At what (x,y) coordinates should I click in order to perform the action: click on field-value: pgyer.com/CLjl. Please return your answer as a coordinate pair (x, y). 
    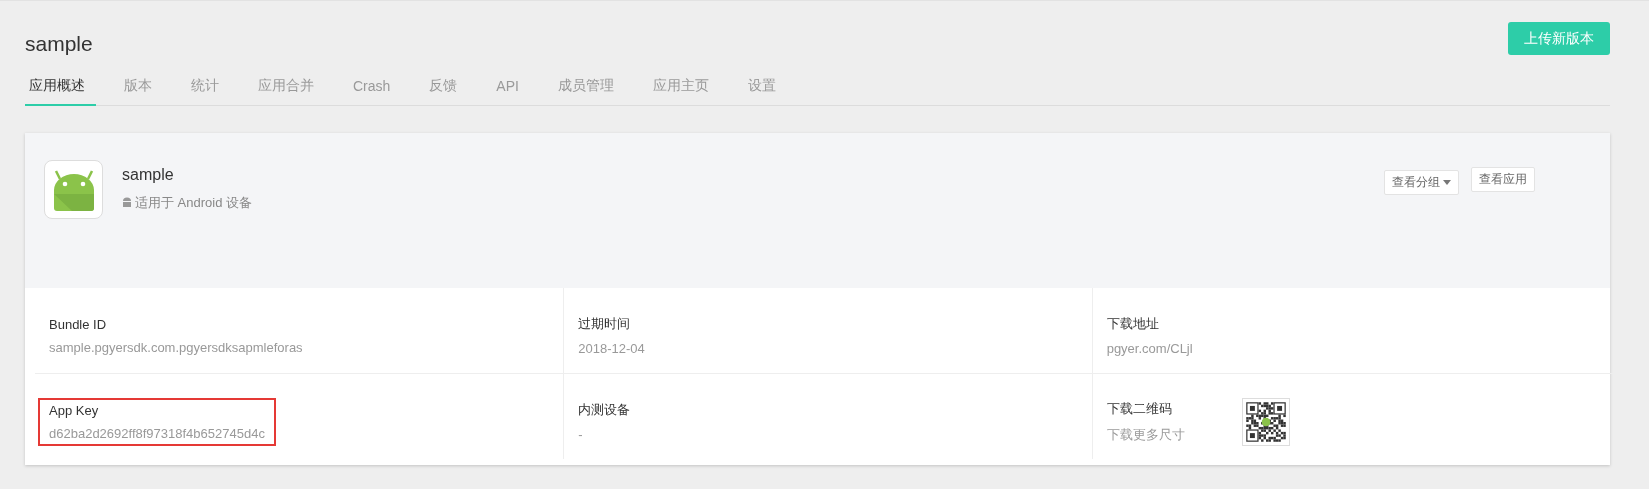
    Looking at the image, I should click on (1149, 348).